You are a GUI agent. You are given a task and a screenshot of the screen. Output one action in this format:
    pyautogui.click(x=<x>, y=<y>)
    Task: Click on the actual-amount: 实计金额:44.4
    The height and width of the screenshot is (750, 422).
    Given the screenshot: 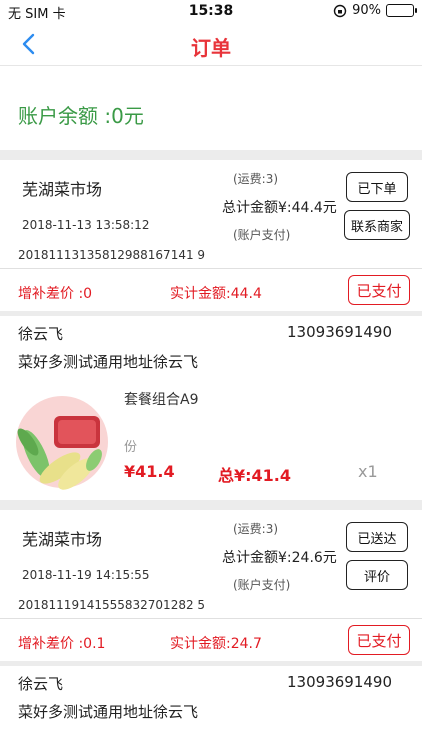 What is the action you would take?
    pyautogui.click(x=216, y=294)
    